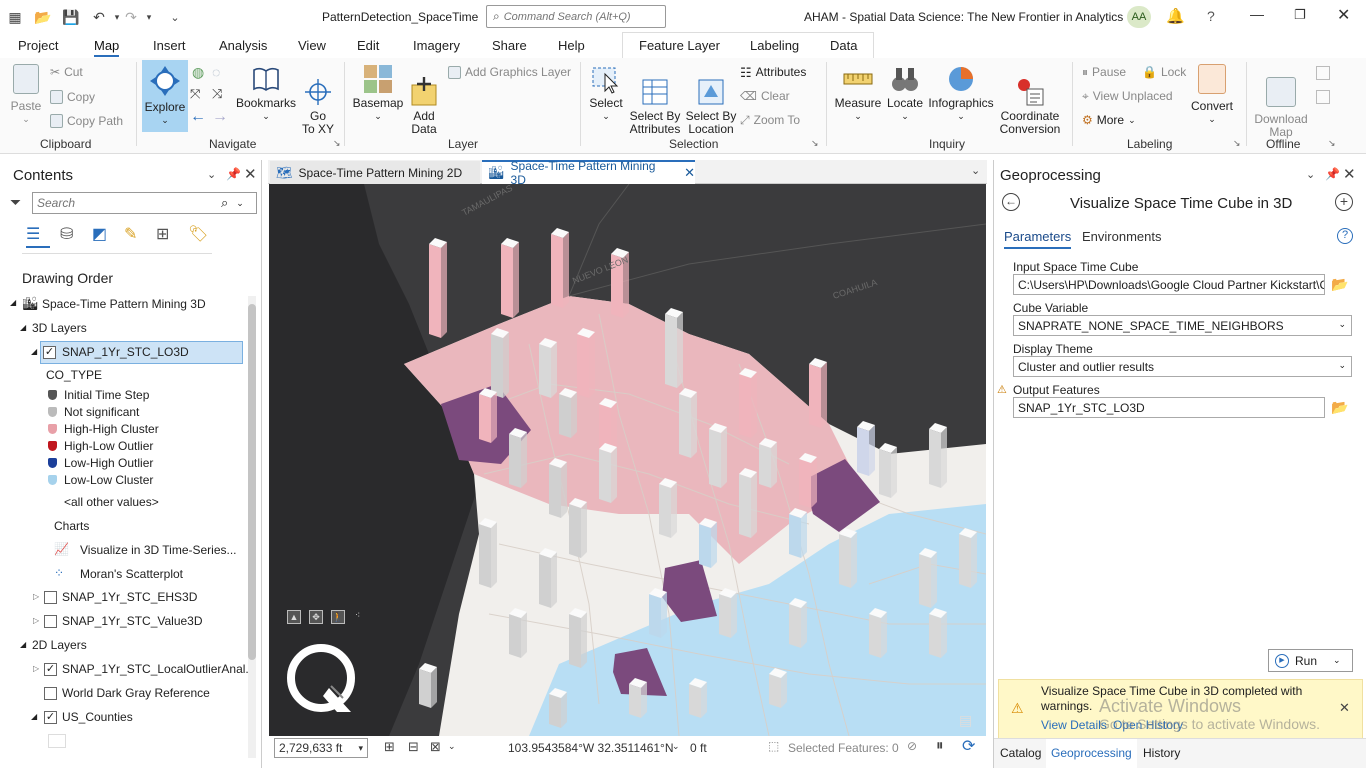 The image size is (1366, 769). What do you see at coordinates (940, 745) in the screenshot?
I see `pause-drawing-icon: ⏸` at bounding box center [940, 745].